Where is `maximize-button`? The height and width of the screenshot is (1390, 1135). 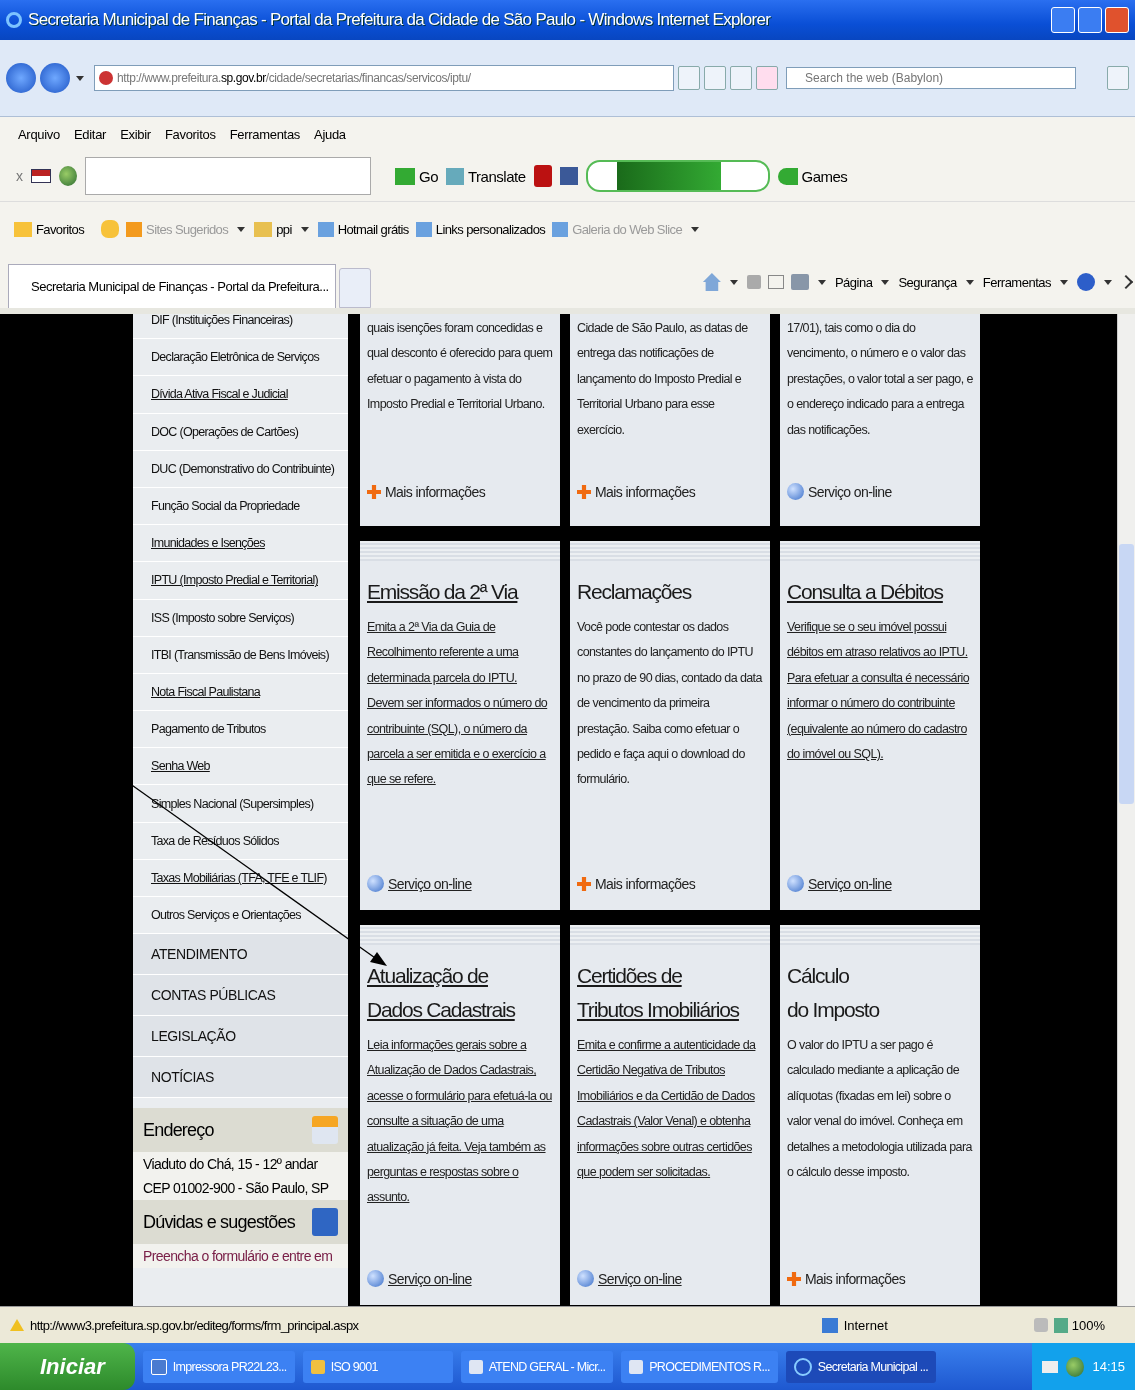
maximize-button is located at coordinates (1090, 20).